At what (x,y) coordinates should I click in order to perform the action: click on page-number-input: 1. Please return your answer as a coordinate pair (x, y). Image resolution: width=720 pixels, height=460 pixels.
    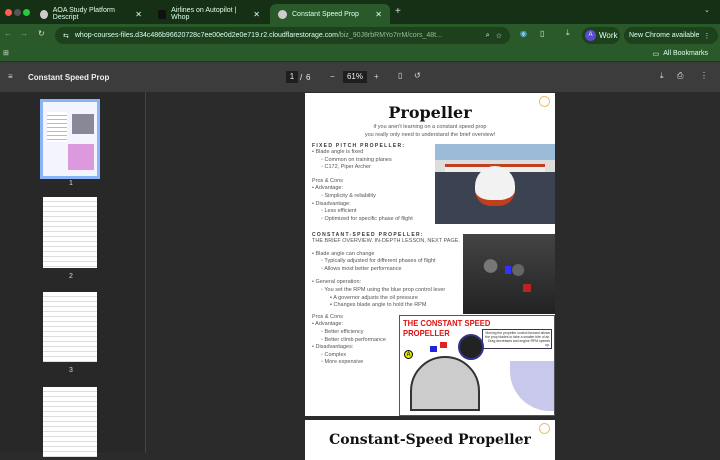
    Looking at the image, I should click on (292, 77).